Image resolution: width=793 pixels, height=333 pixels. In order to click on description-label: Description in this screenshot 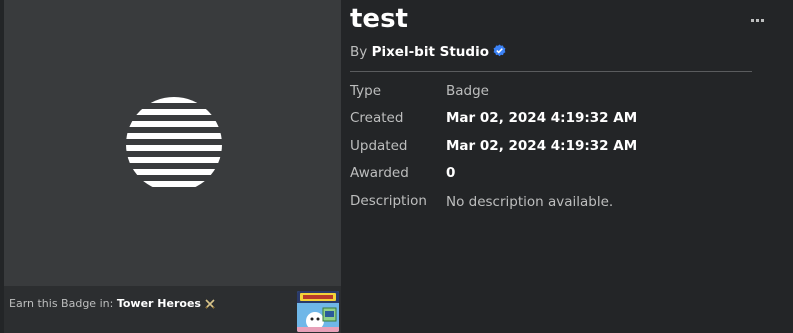, I will do `click(388, 201)`.